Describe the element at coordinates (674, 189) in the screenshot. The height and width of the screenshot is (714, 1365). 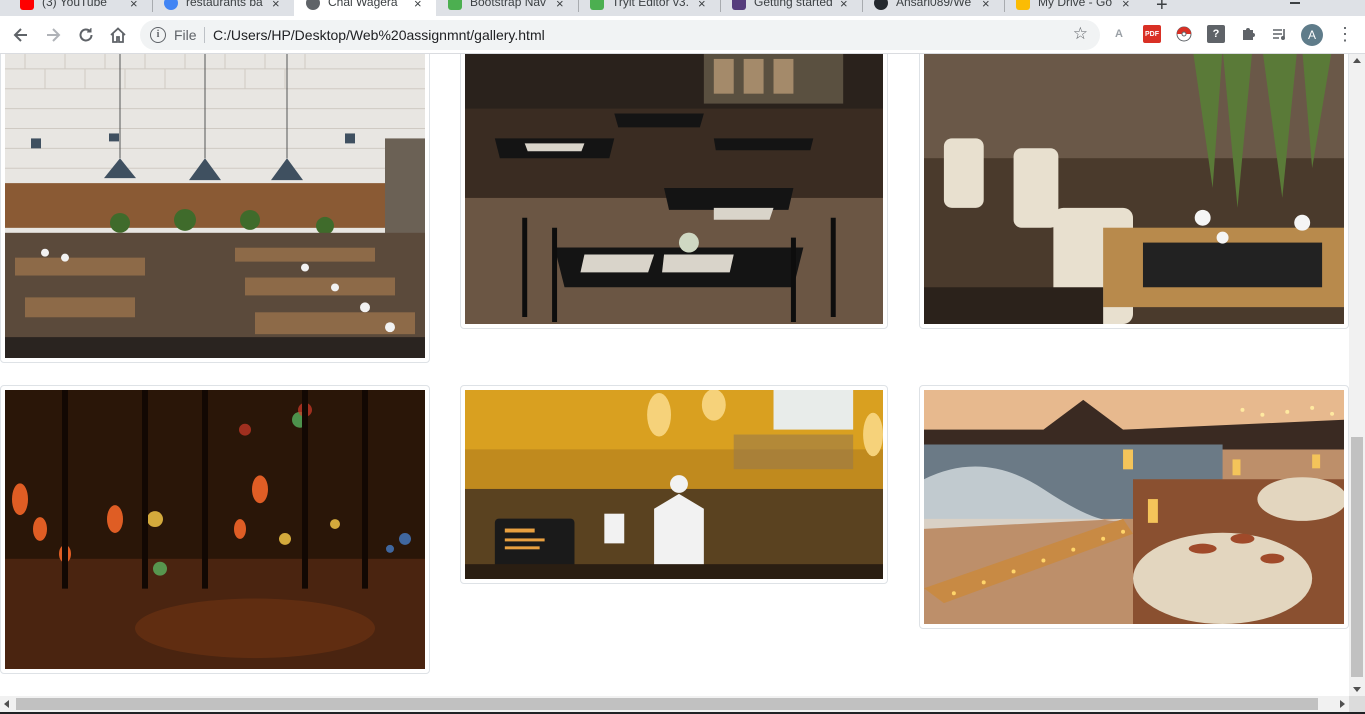
I see `restaurant-interior-black-tables` at that location.